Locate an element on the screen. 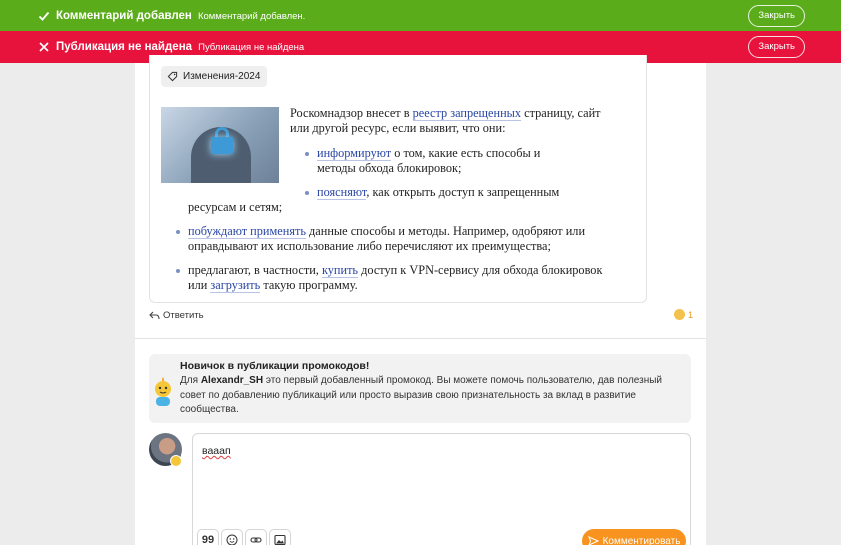 This screenshot has height=545, width=841. image-icon is located at coordinates (280, 539).